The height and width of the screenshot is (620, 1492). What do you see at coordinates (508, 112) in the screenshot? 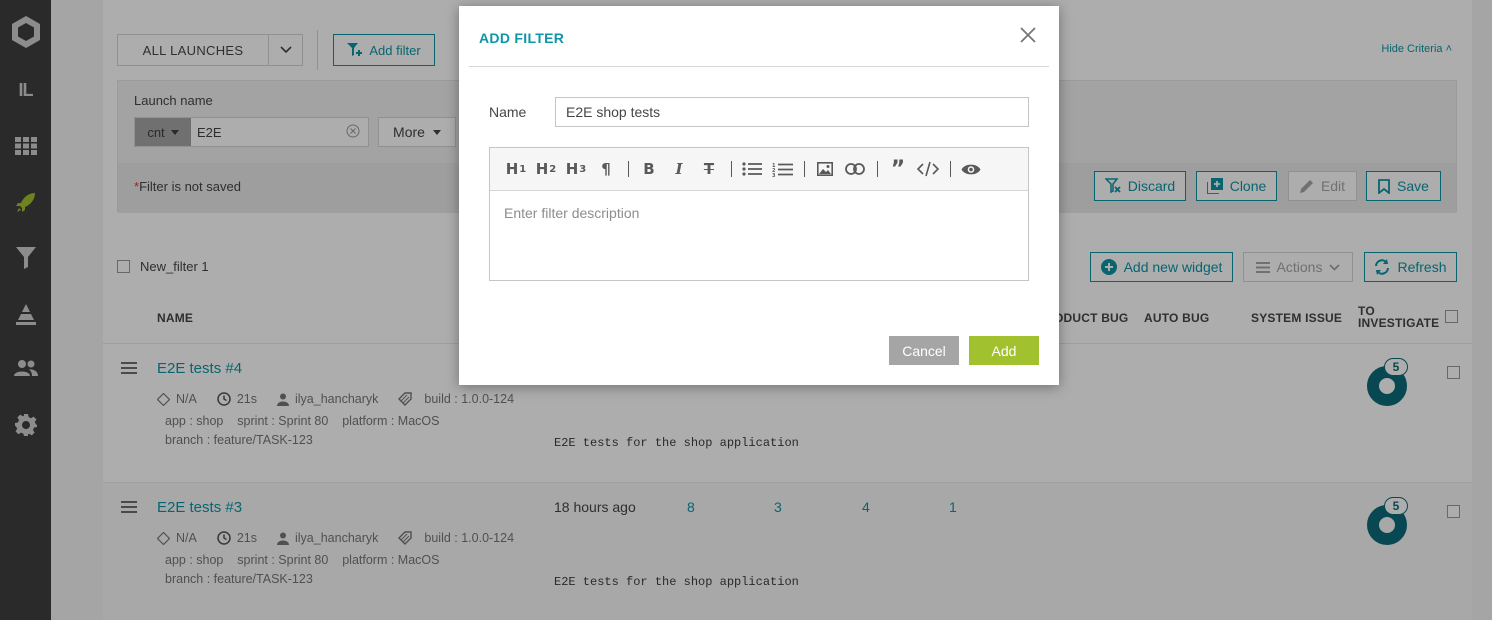
I see `name-label: Name` at bounding box center [508, 112].